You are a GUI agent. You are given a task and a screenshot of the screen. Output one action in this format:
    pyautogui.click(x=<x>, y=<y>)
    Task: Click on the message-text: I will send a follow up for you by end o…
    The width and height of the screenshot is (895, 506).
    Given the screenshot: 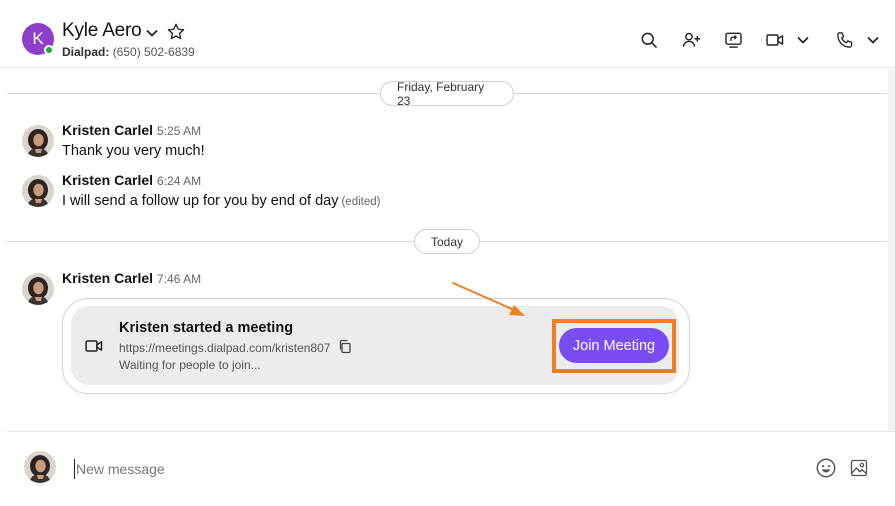 What is the action you would take?
    pyautogui.click(x=221, y=201)
    